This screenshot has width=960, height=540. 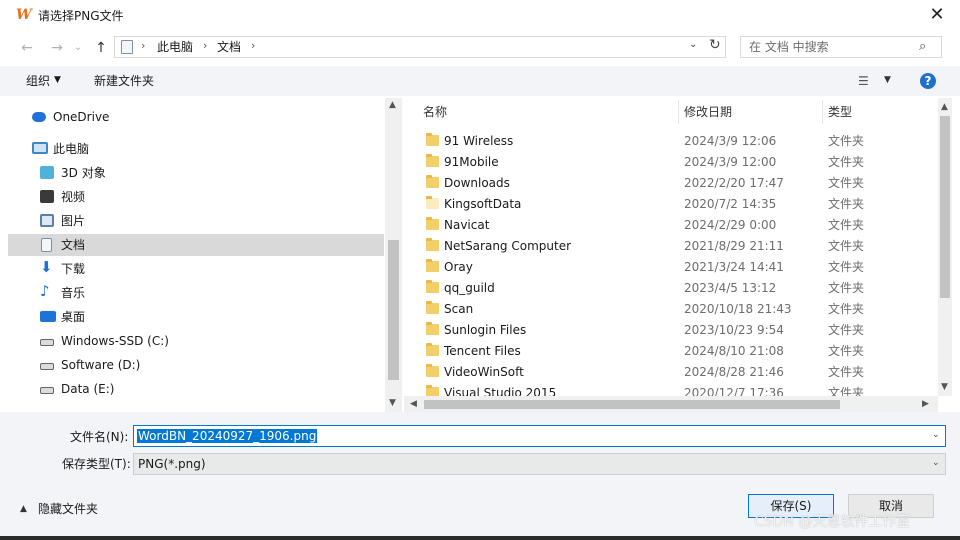 What do you see at coordinates (467, 225) in the screenshot?
I see `file-name: Navicat` at bounding box center [467, 225].